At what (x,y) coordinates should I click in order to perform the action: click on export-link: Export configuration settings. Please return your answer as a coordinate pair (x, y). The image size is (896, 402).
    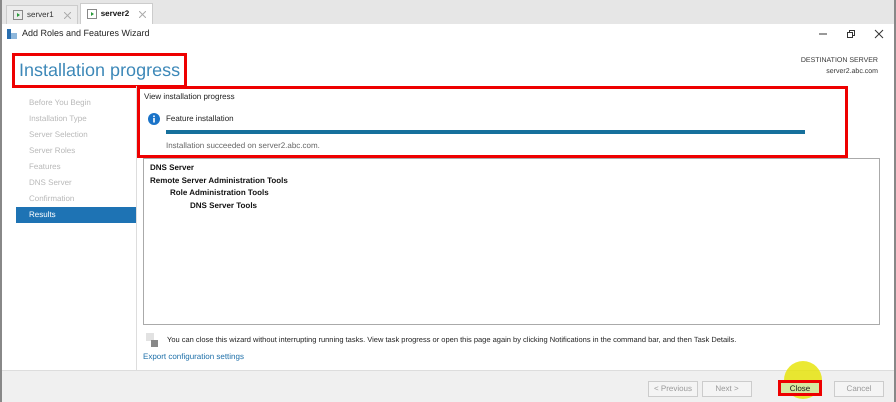
    Looking at the image, I should click on (193, 357).